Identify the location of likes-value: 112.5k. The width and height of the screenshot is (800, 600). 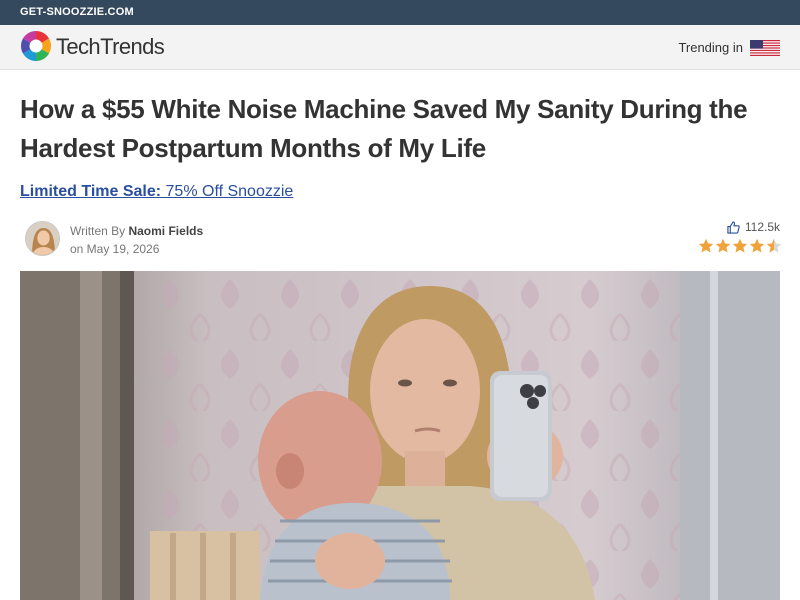
(762, 227).